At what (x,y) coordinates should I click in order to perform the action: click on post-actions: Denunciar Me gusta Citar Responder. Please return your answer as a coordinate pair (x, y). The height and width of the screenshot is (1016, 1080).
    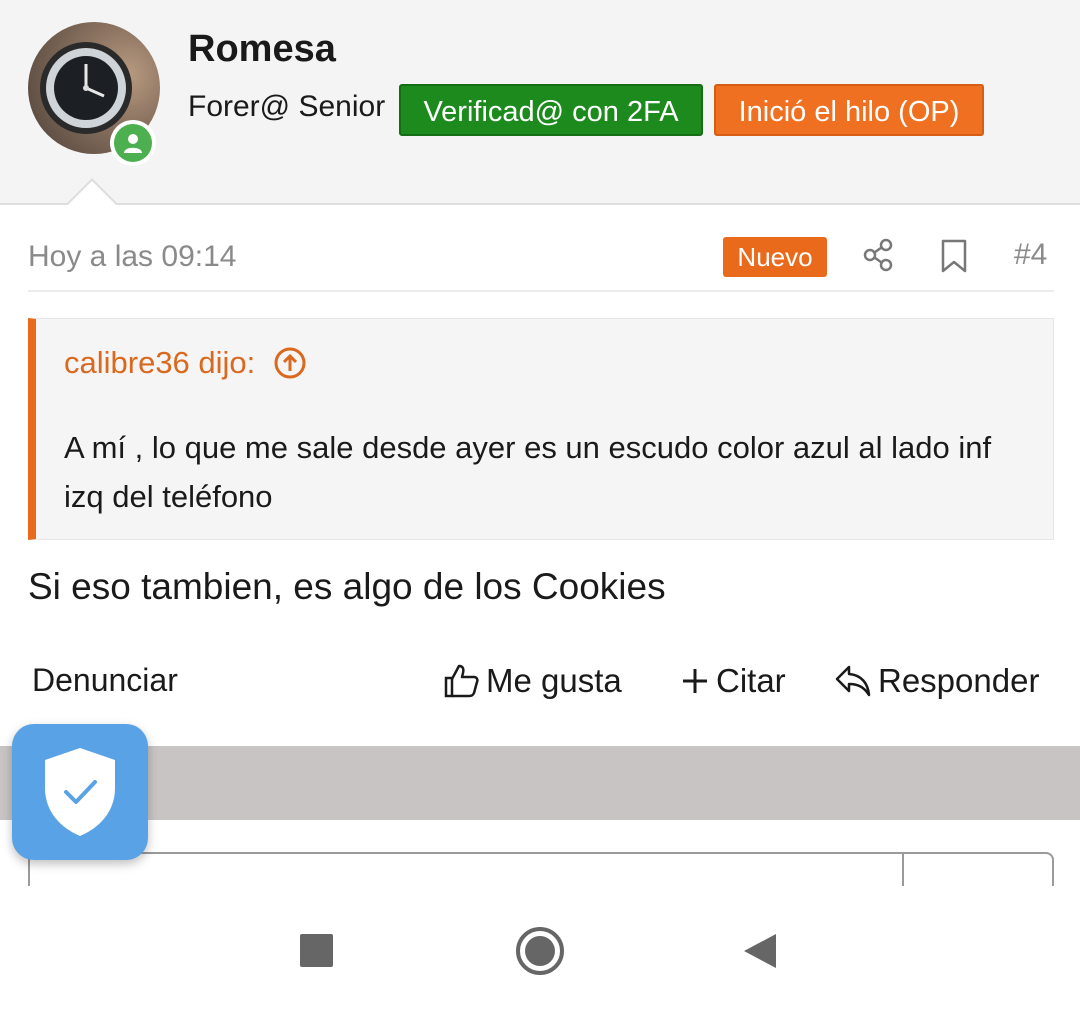
    Looking at the image, I should click on (540, 684).